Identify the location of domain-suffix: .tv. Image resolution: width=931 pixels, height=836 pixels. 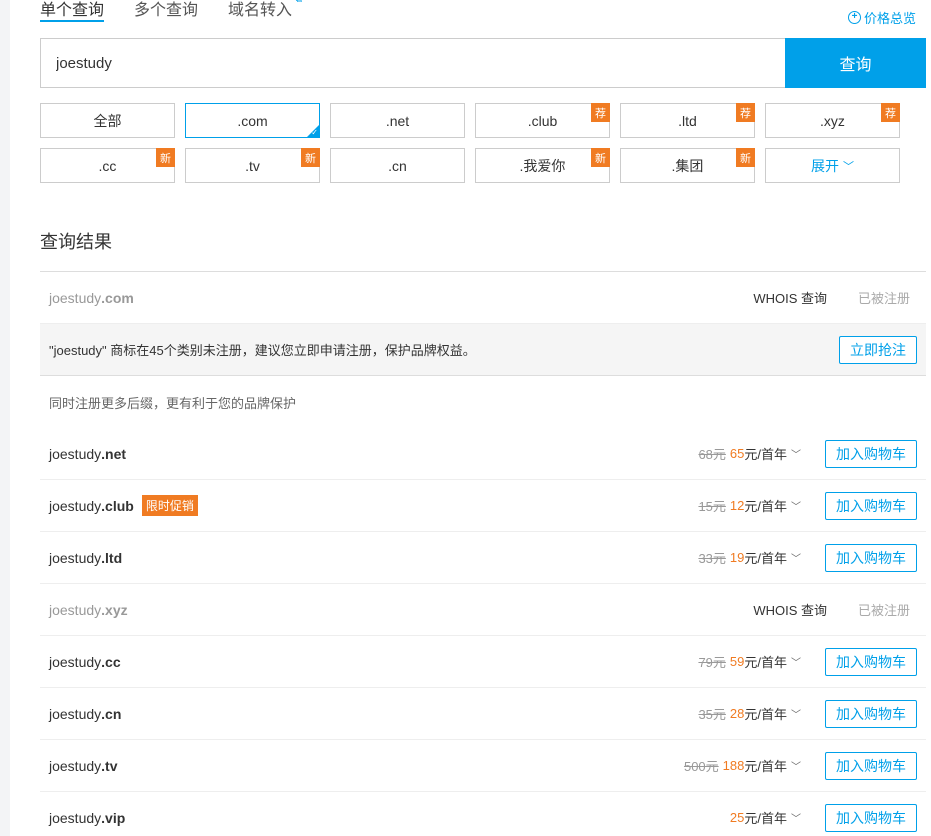
(109, 765).